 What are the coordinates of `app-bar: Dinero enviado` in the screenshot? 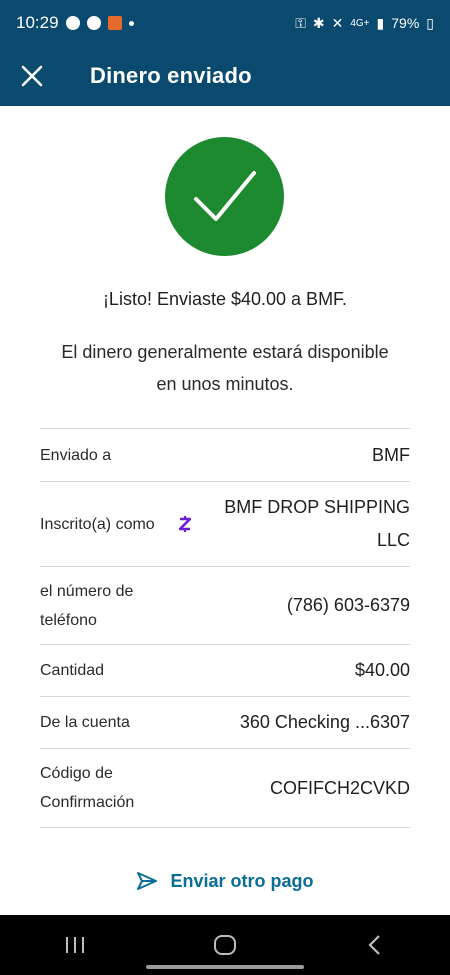 It's located at (225, 76).